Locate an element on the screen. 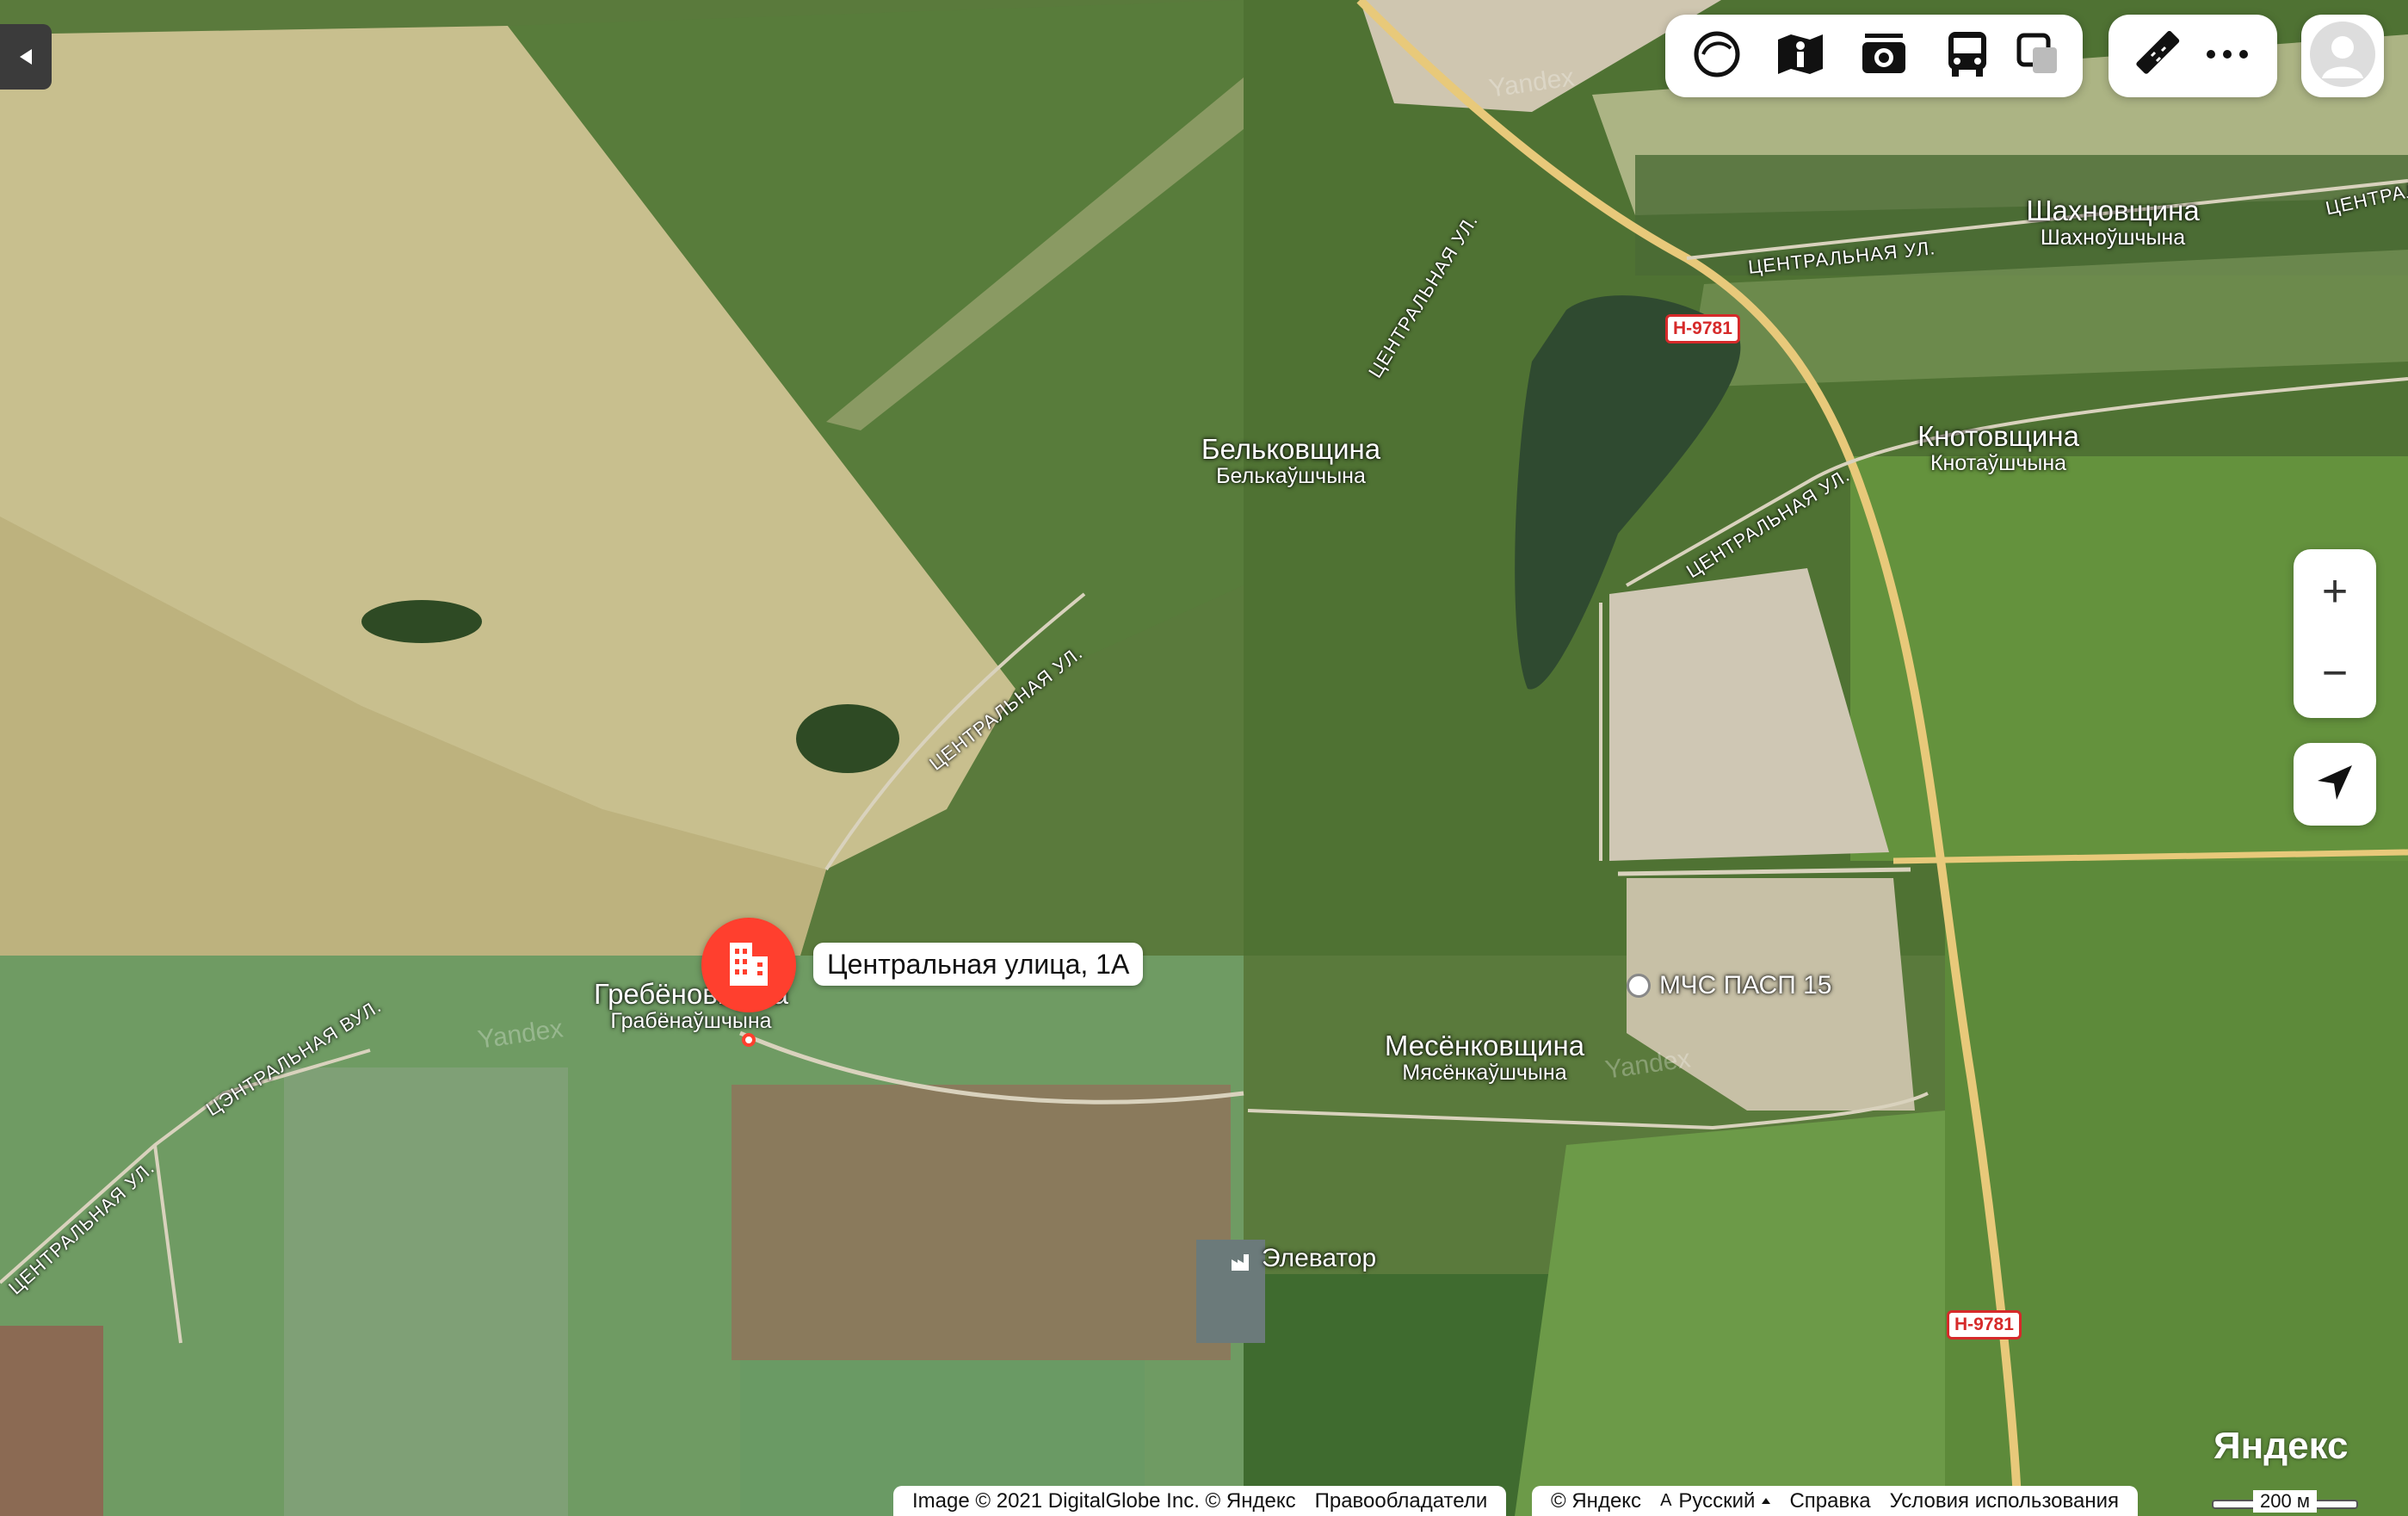  place-label: Месёнковщина Мясёнкаўшчына is located at coordinates (1485, 1057).